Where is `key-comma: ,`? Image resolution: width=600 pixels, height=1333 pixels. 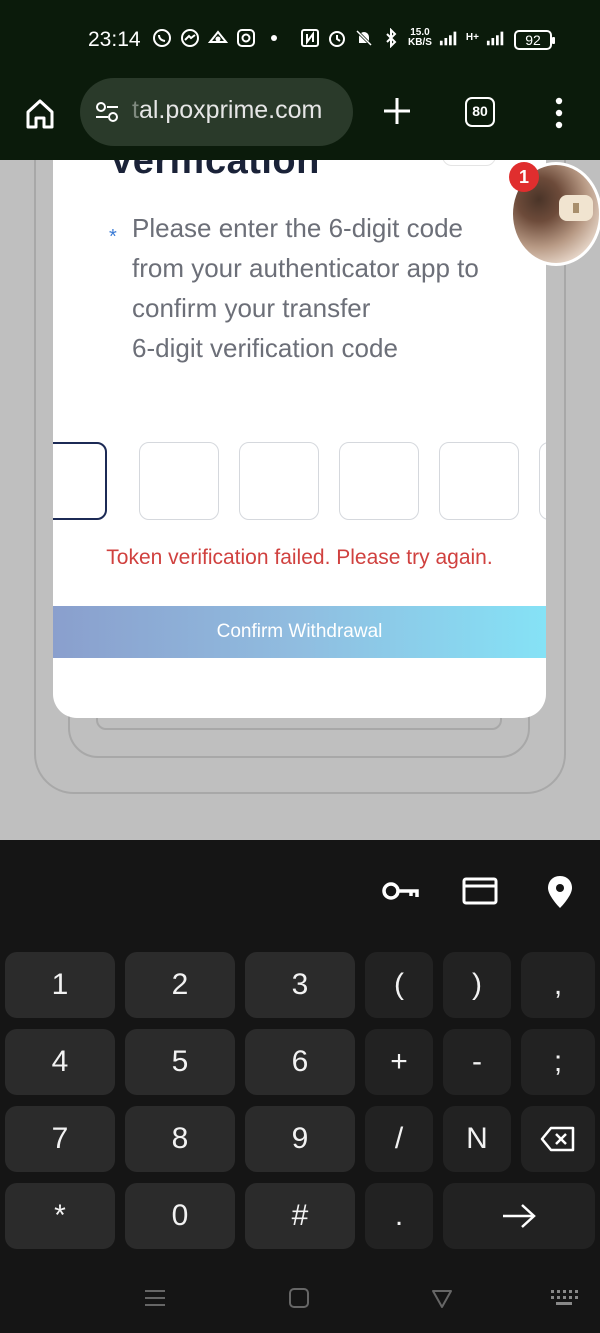
key-comma: , is located at coordinates (558, 985).